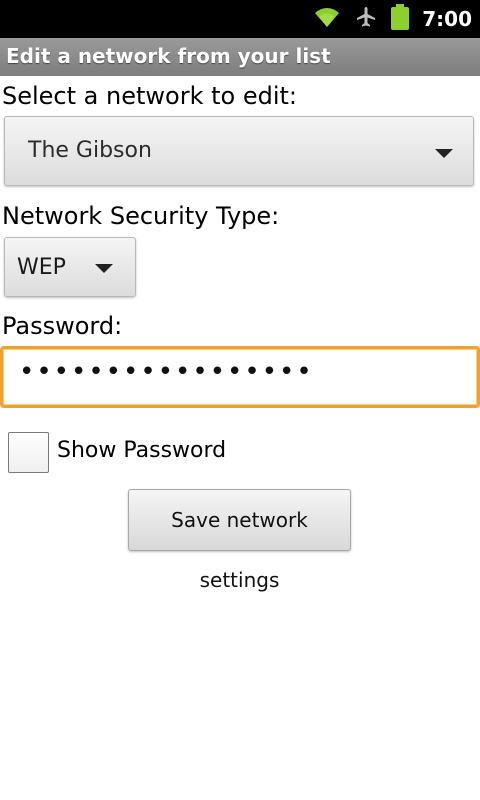 The width and height of the screenshot is (480, 800). What do you see at coordinates (400, 19) in the screenshot?
I see `battery-icon` at bounding box center [400, 19].